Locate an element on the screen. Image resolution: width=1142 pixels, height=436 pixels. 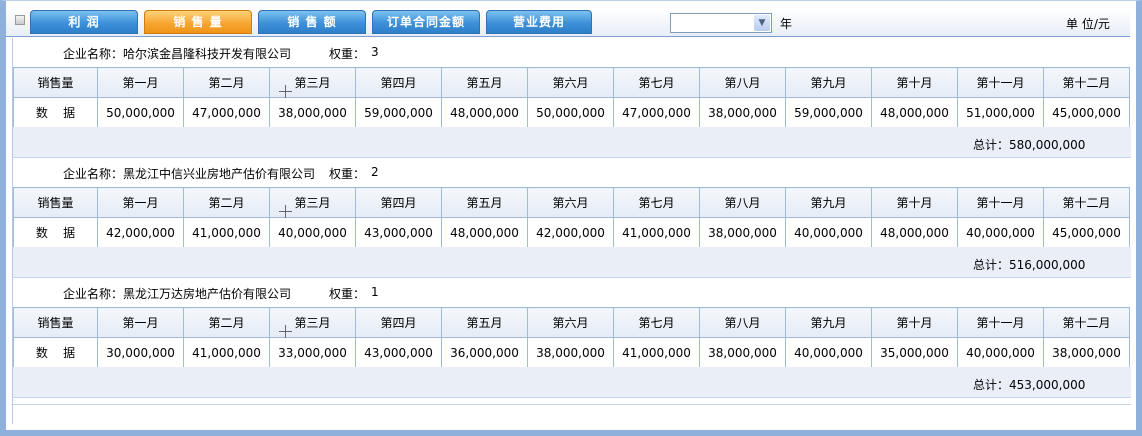
company-name: 哈尔滨金昌隆科技开发有限公司 is located at coordinates (207, 54).